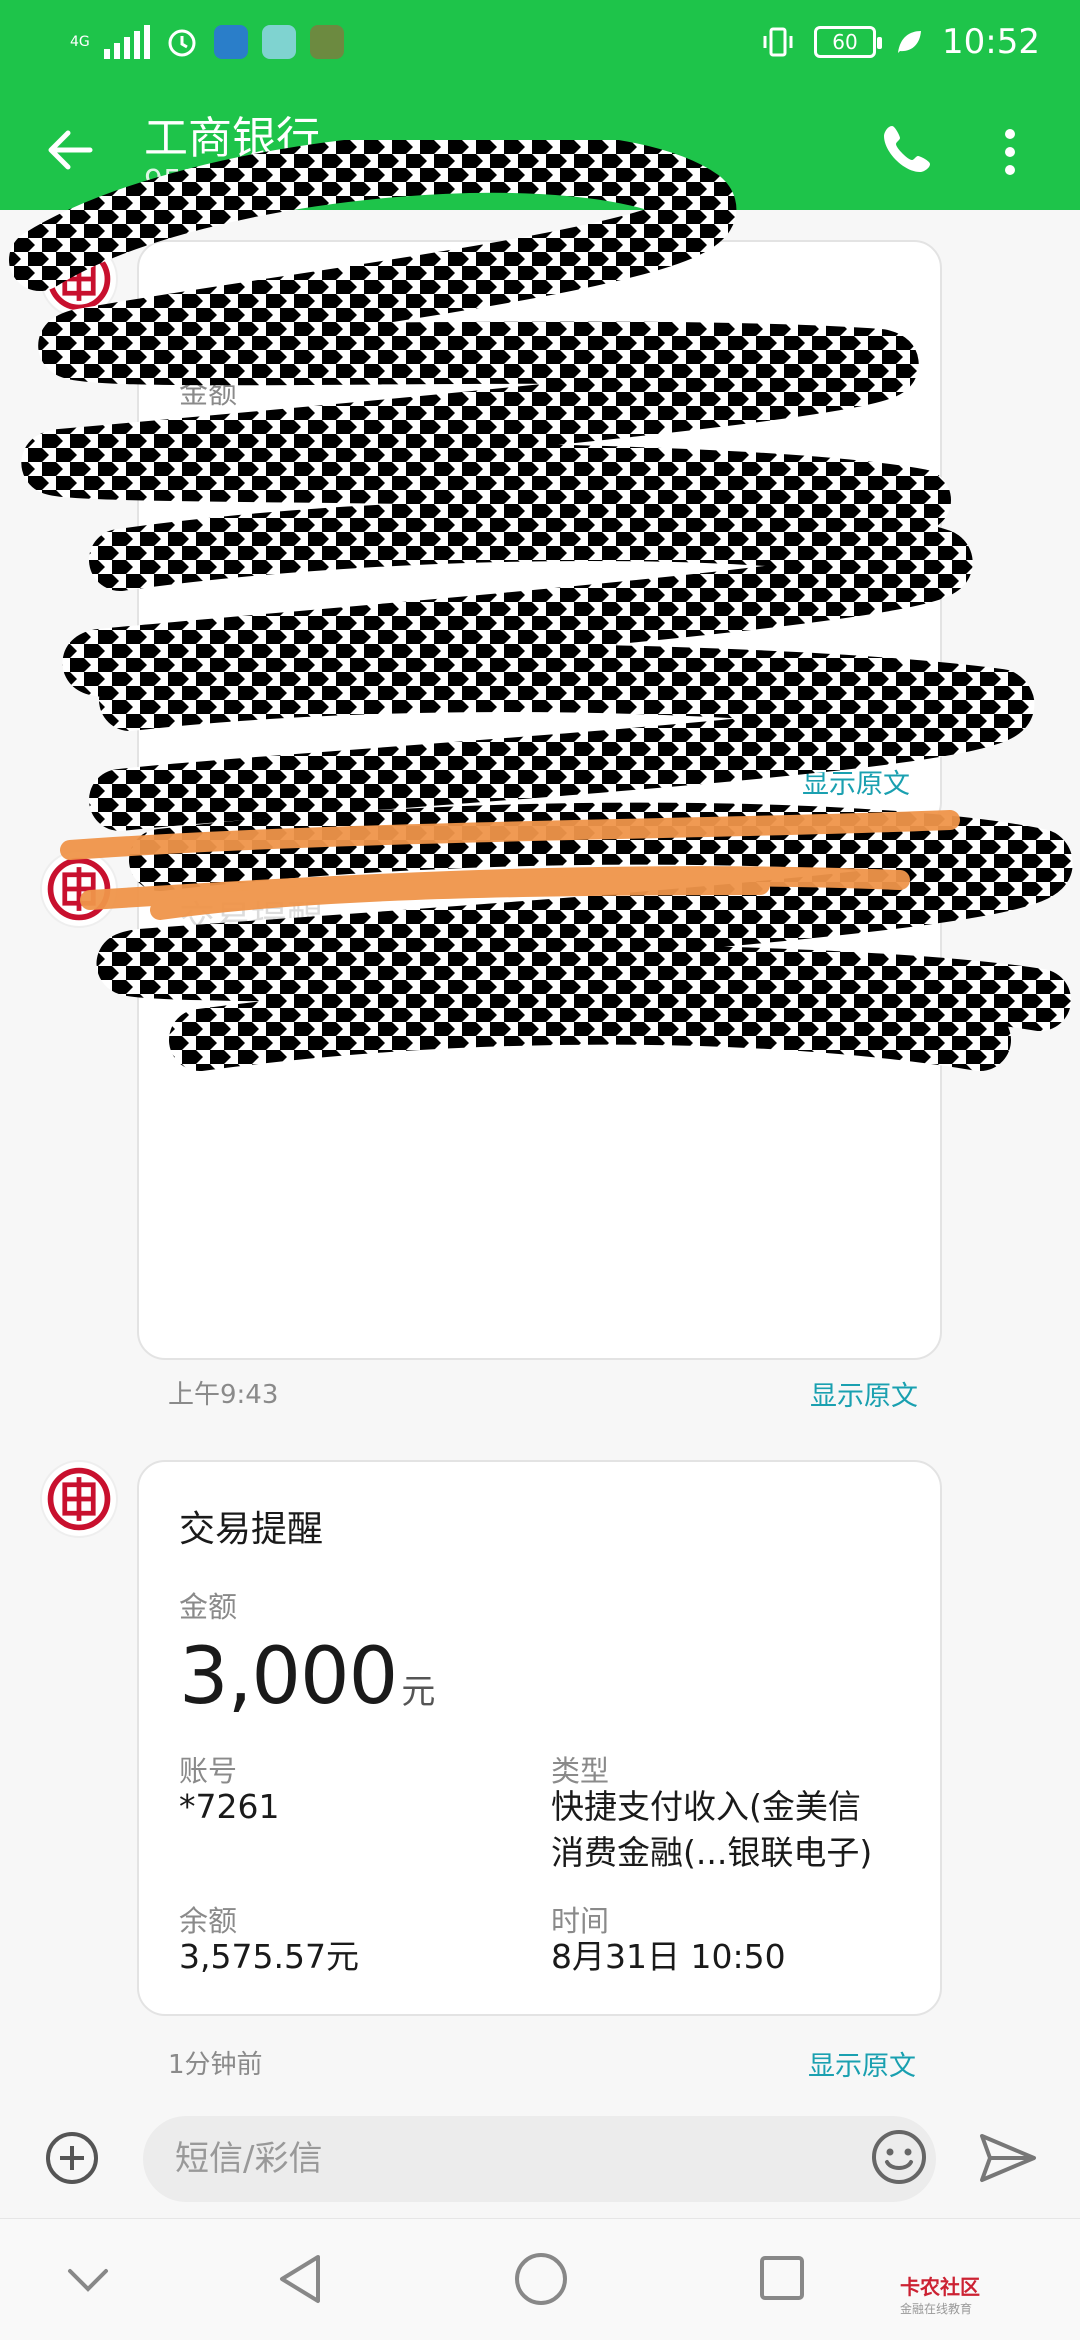 The image size is (1080, 2340). I want to click on game-app-icon, so click(326, 42).